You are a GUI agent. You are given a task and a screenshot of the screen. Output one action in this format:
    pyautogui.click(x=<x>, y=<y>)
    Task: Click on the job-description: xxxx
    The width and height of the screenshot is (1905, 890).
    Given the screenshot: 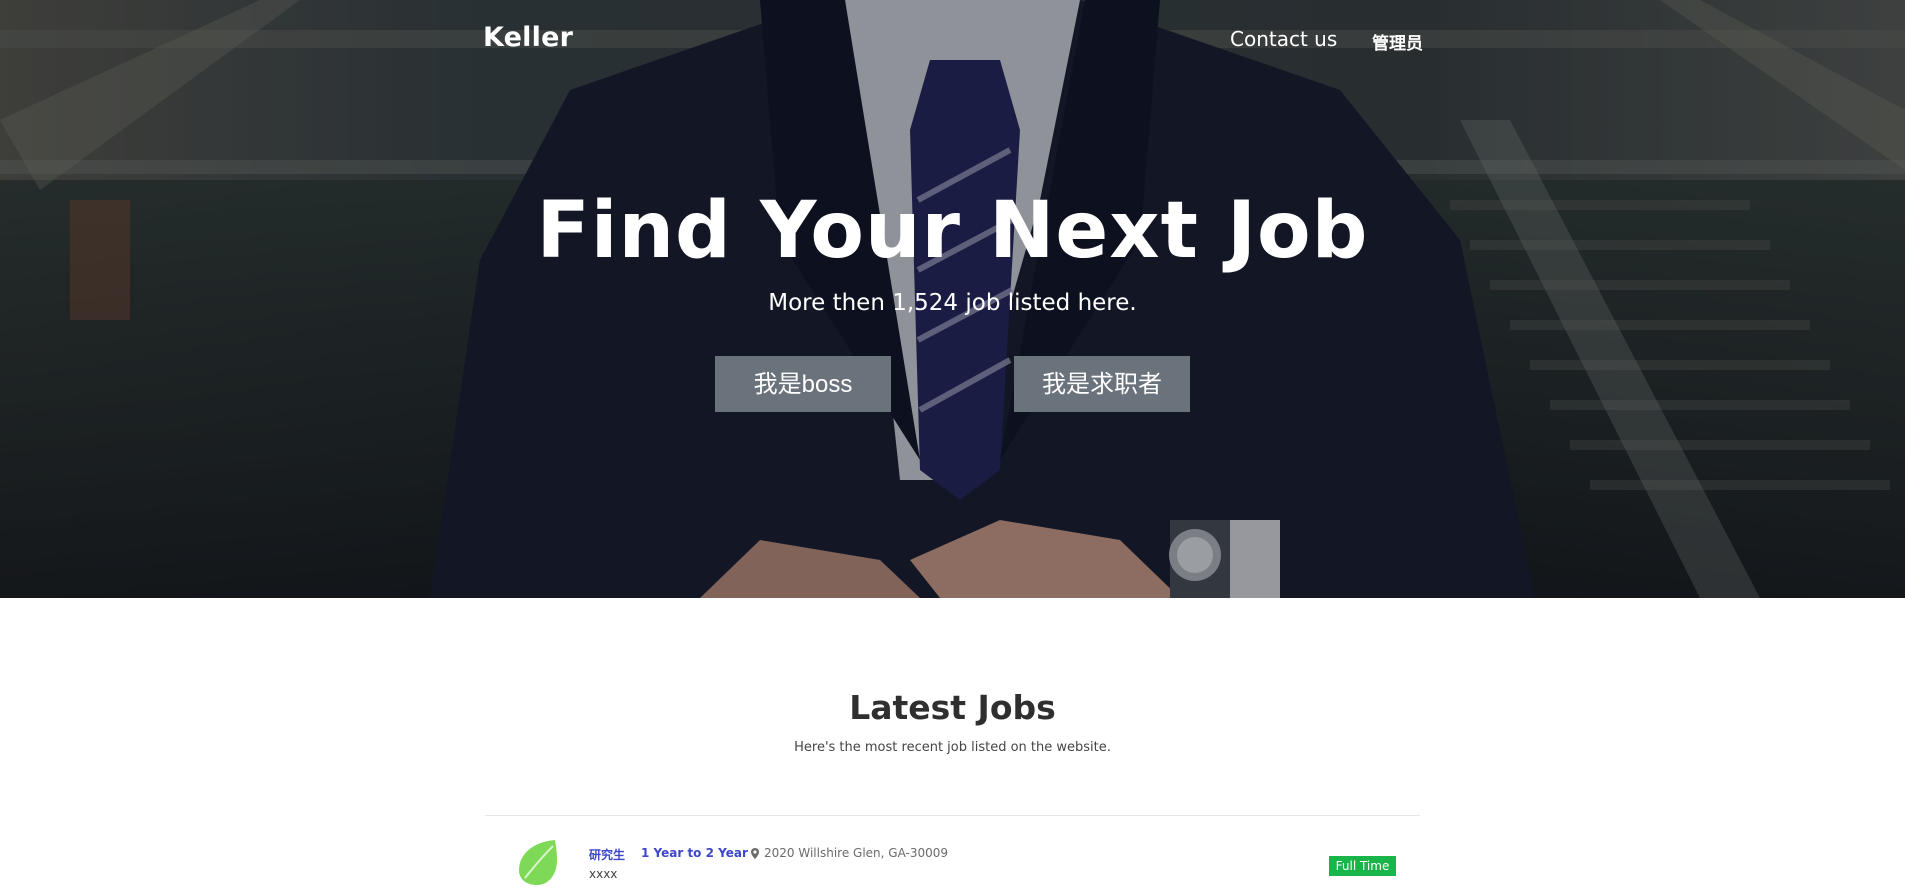 What is the action you would take?
    pyautogui.click(x=603, y=874)
    